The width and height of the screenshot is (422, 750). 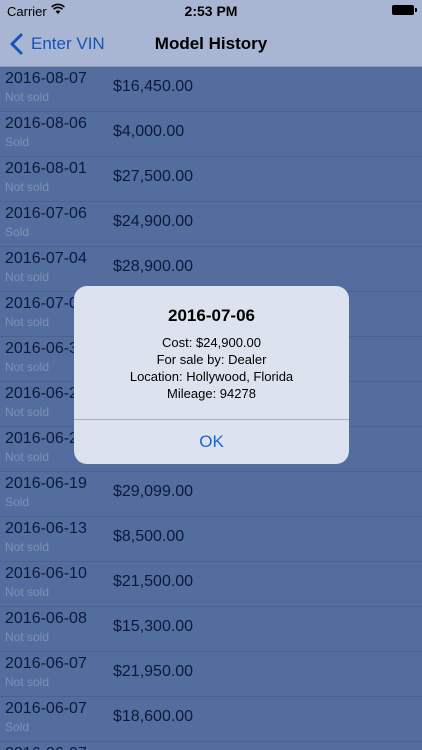 What do you see at coordinates (153, 491) in the screenshot?
I see `record-price: $29,099.00` at bounding box center [153, 491].